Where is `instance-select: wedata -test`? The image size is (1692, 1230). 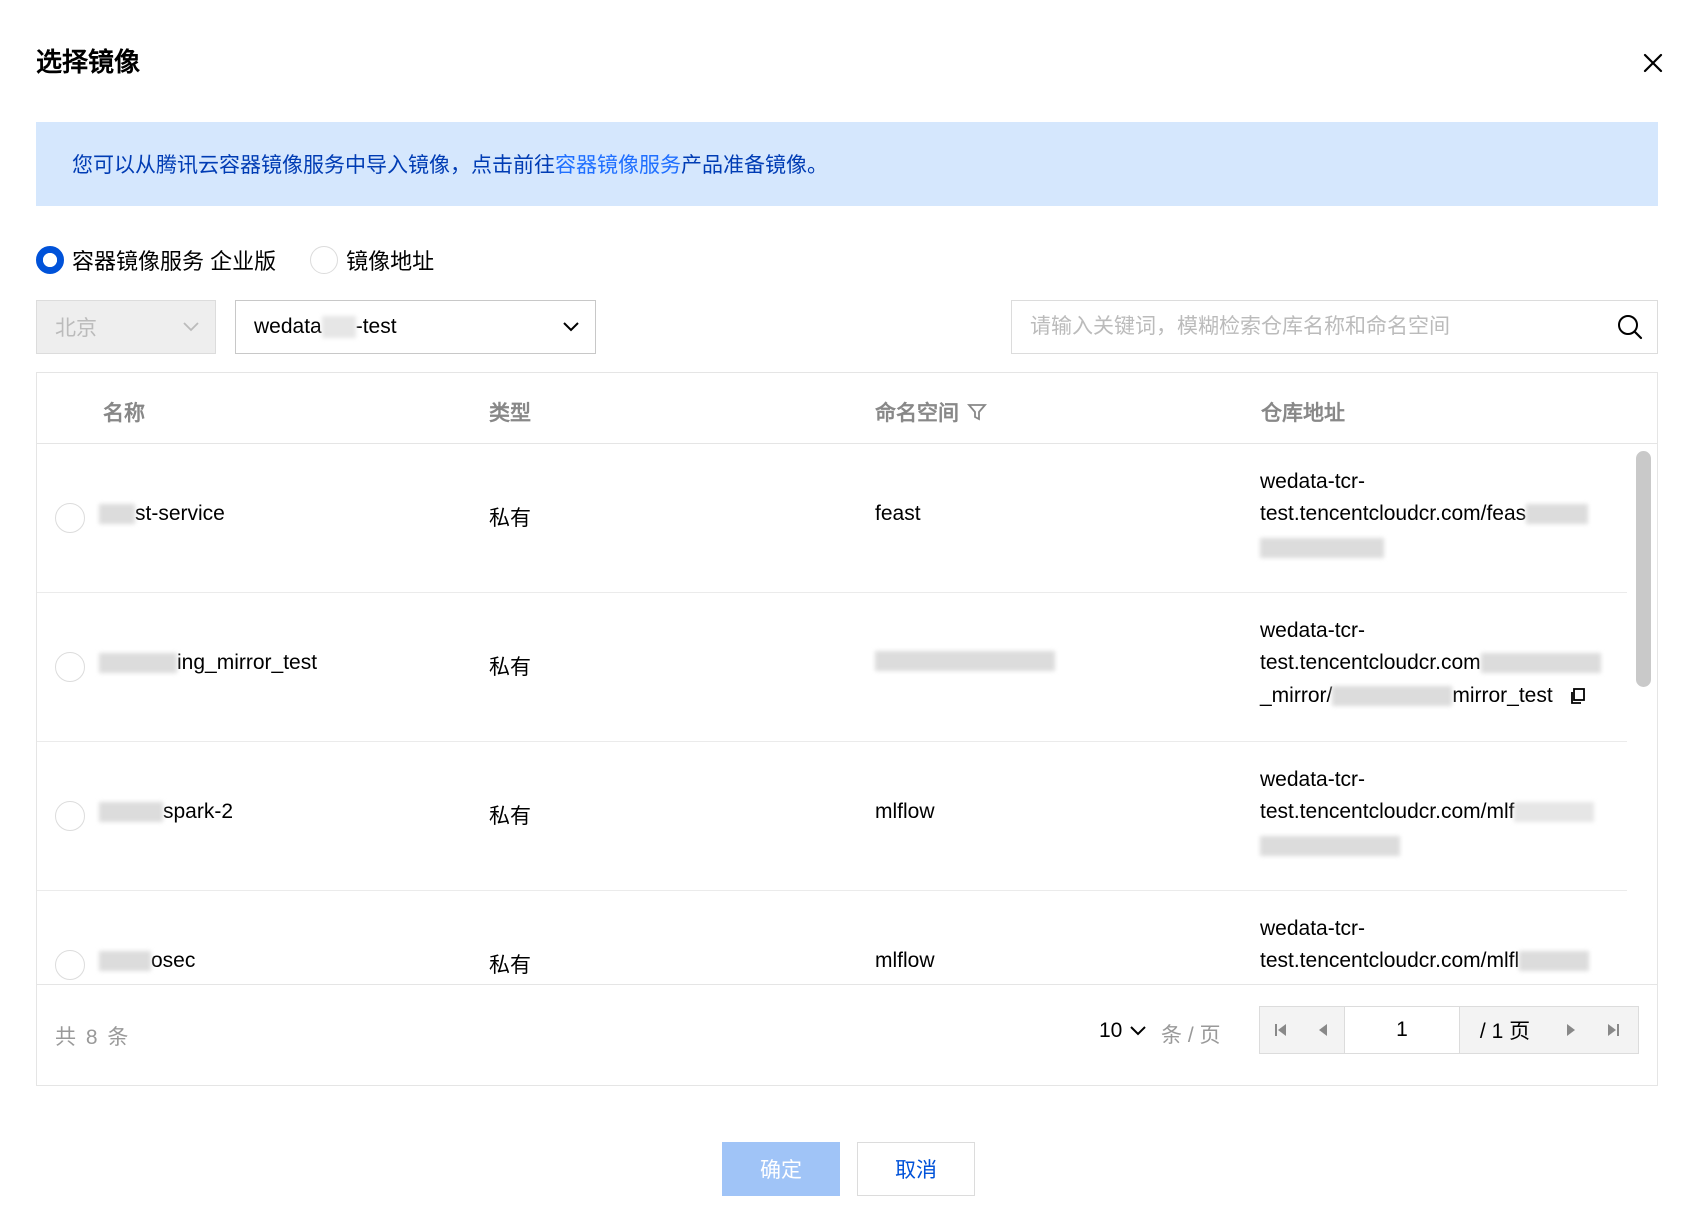
instance-select: wedata -test is located at coordinates (415, 327).